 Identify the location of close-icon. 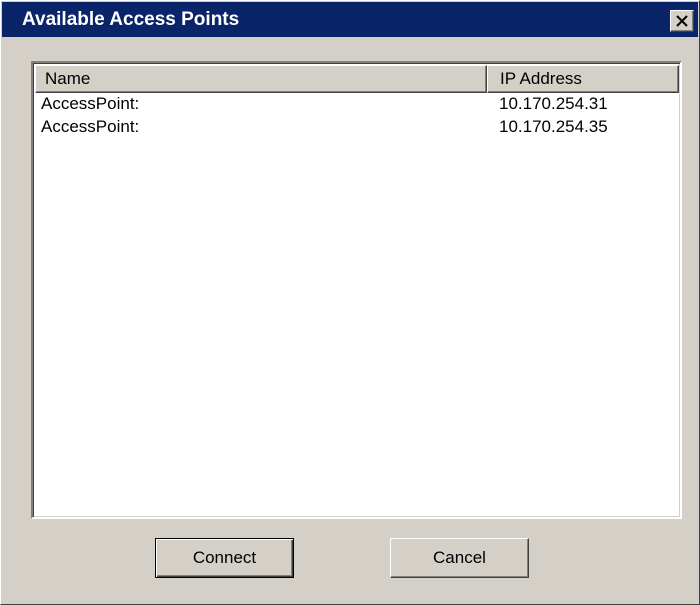
(682, 21).